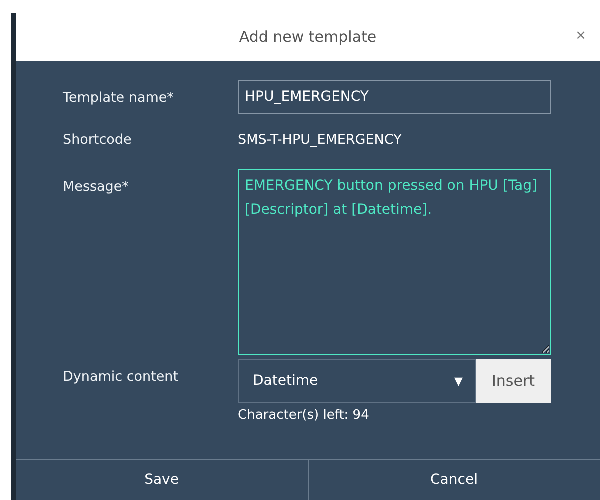 The image size is (600, 500). I want to click on character-count: Character(s) left: 94, so click(304, 415).